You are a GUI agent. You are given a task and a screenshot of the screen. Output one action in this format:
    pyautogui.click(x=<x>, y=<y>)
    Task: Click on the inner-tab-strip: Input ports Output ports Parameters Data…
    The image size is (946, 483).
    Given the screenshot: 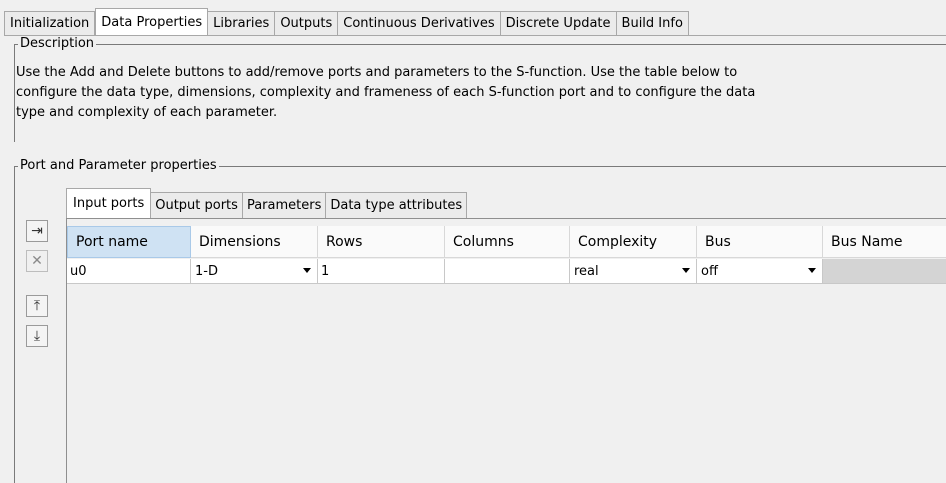 What is the action you would take?
    pyautogui.click(x=267, y=203)
    